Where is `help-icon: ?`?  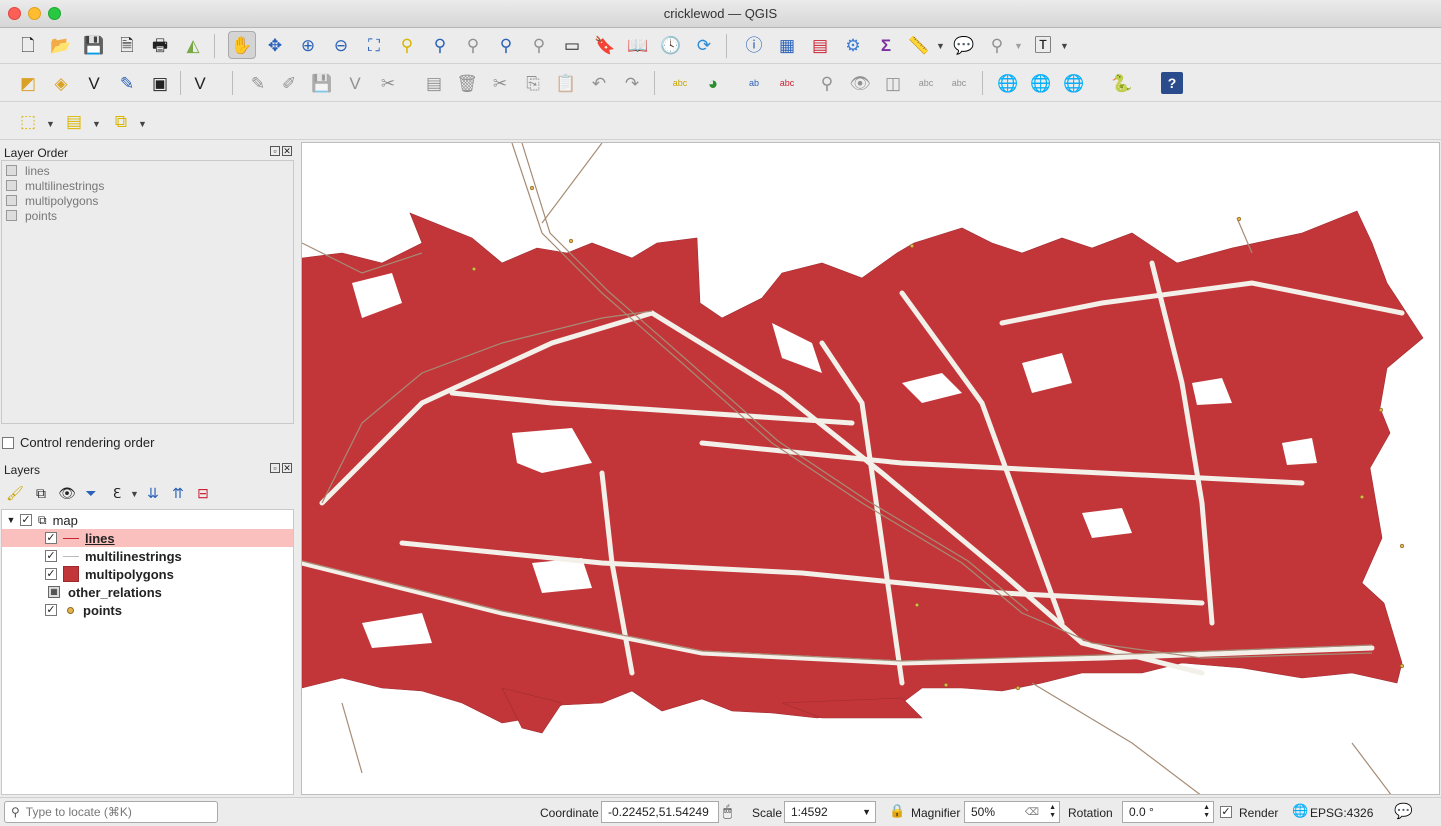
help-icon: ? is located at coordinates (1172, 83).